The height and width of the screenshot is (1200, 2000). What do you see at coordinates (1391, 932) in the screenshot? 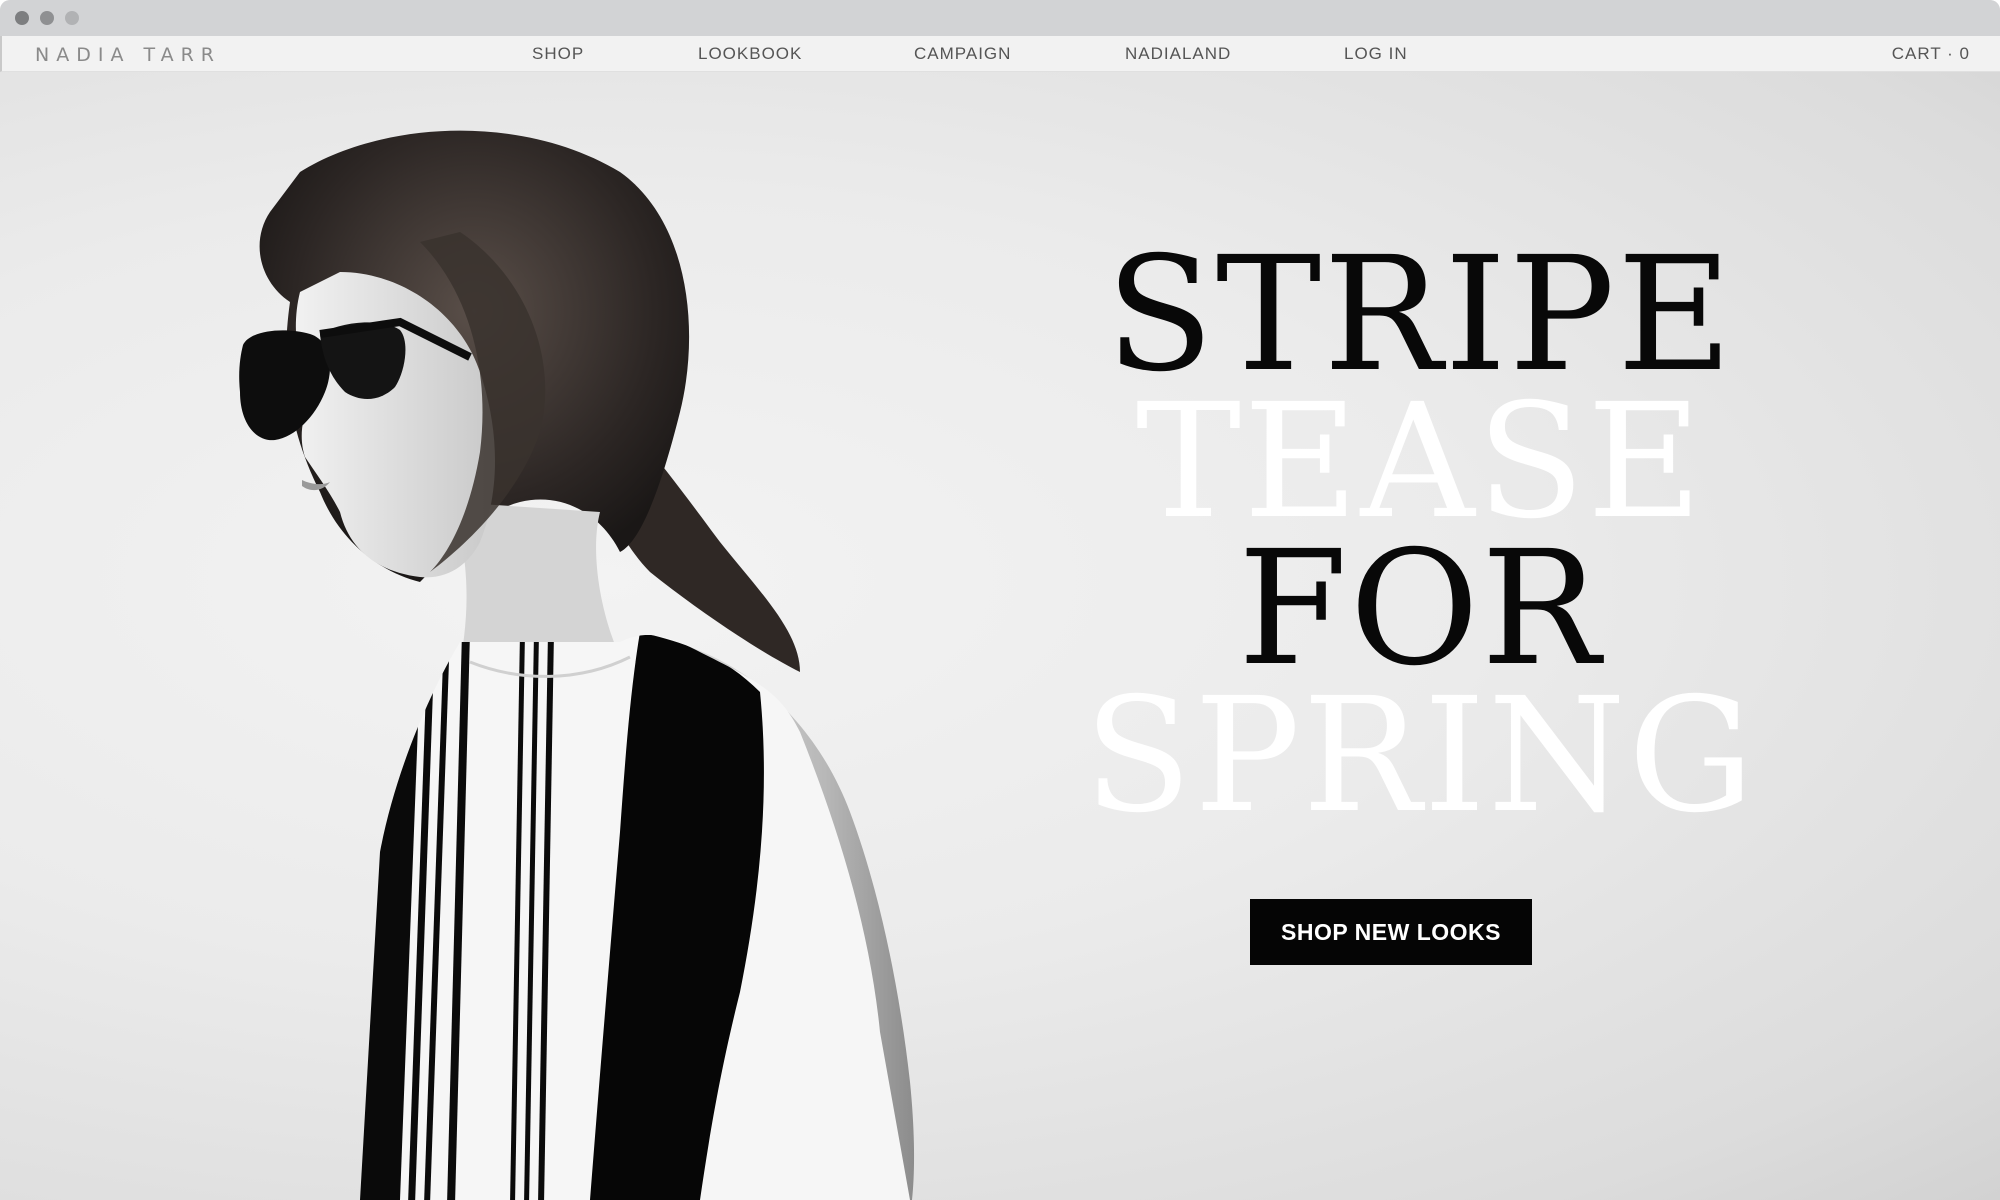
I see `shop-new-looks-button: SHOP NEW LOOKS` at bounding box center [1391, 932].